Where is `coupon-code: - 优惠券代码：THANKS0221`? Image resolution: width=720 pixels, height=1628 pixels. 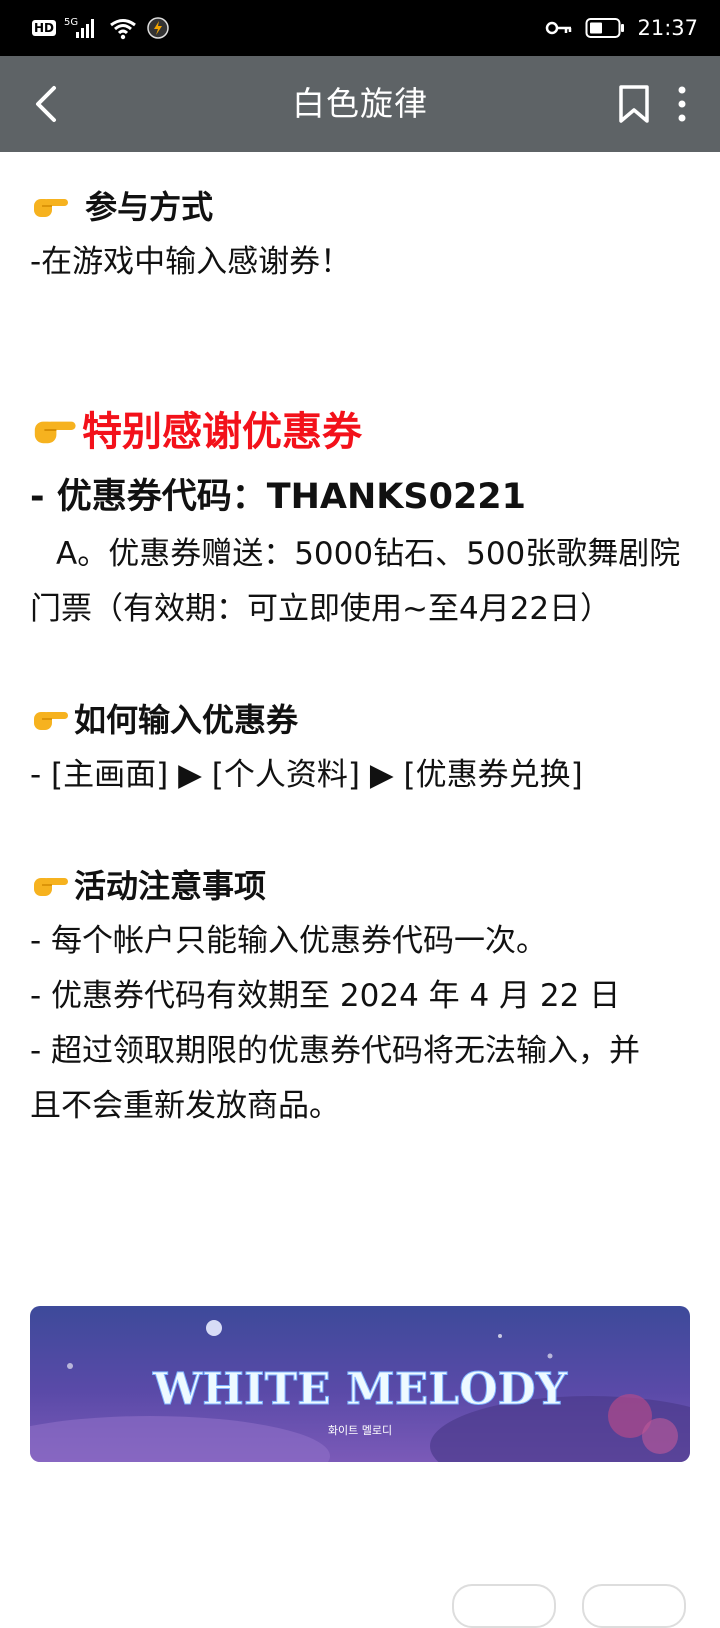
coupon-code: - 优惠券代码：THANKS0221 is located at coordinates (278, 497).